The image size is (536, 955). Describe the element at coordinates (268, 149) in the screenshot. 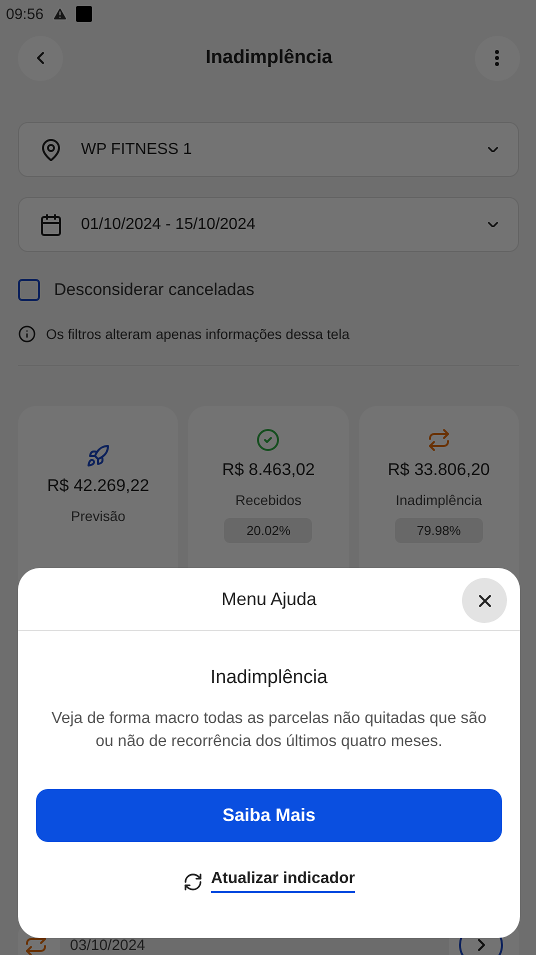

I see `unit-select: WP FITNESS 1` at that location.